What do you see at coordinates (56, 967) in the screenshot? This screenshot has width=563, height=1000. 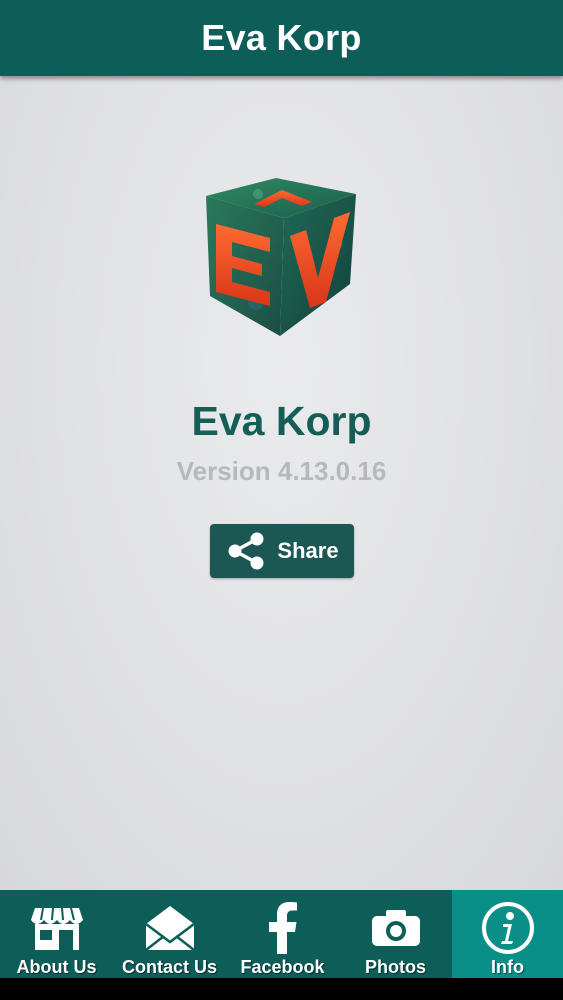 I see `tab-label: About Us` at bounding box center [56, 967].